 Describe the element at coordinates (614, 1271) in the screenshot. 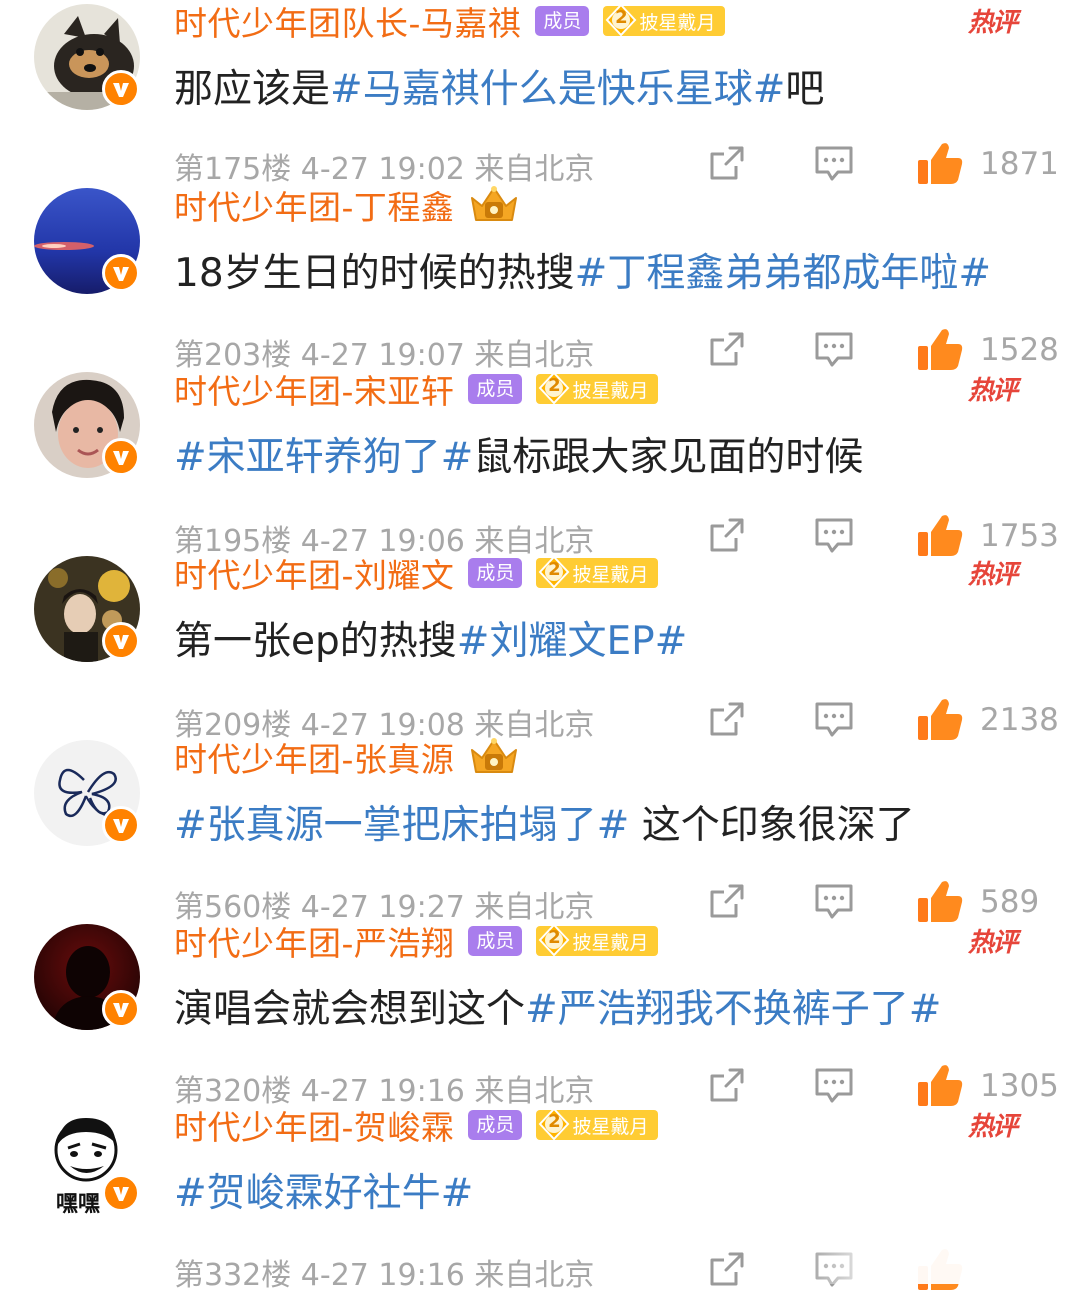

I see `comment-meta-row: 第332楼 4-27 19:16 来自北京` at that location.